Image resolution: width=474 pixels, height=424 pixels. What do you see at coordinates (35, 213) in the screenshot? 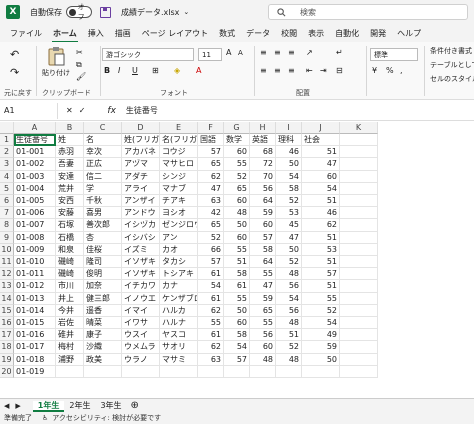
I see `table-cell: 01-006` at bounding box center [35, 213].